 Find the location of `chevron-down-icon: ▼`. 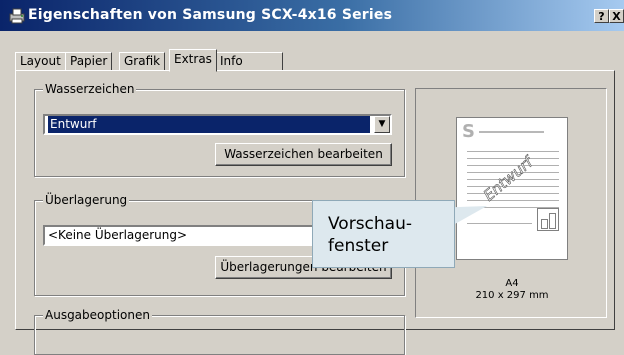

chevron-down-icon: ▼ is located at coordinates (382, 124).